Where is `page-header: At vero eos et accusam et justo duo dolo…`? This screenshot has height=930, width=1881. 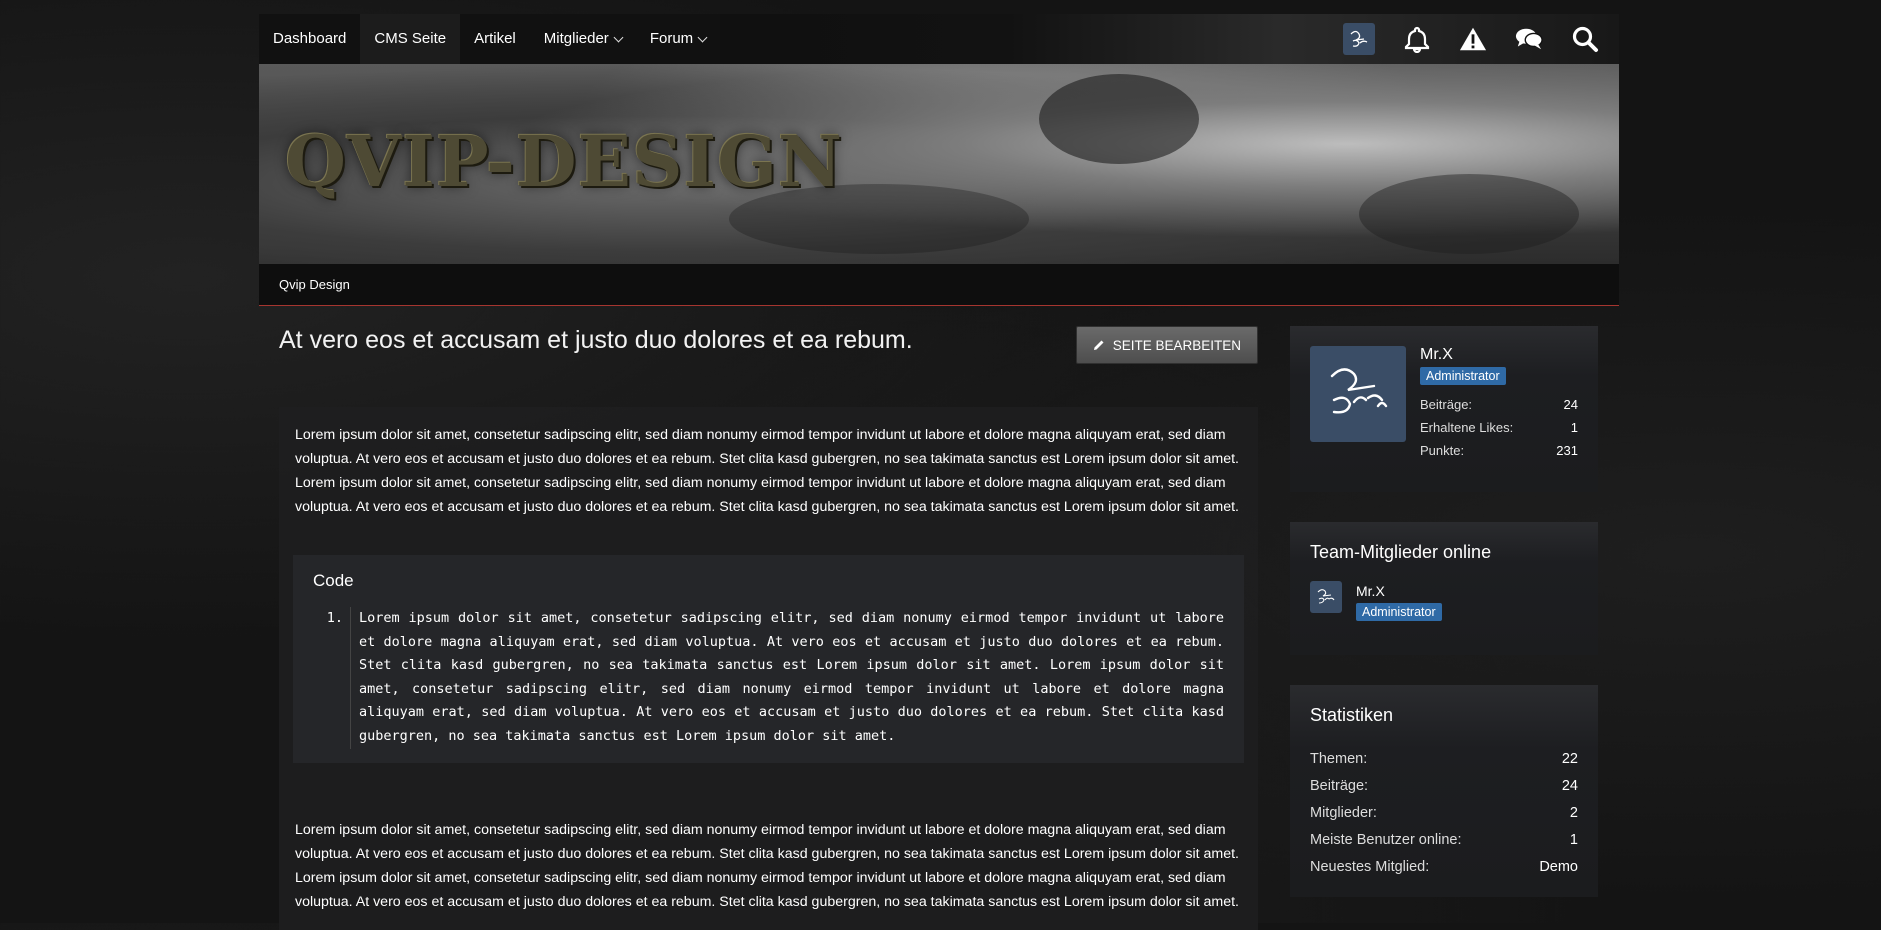 page-header: At vero eos et accusam et justo duo dolo… is located at coordinates (768, 366).